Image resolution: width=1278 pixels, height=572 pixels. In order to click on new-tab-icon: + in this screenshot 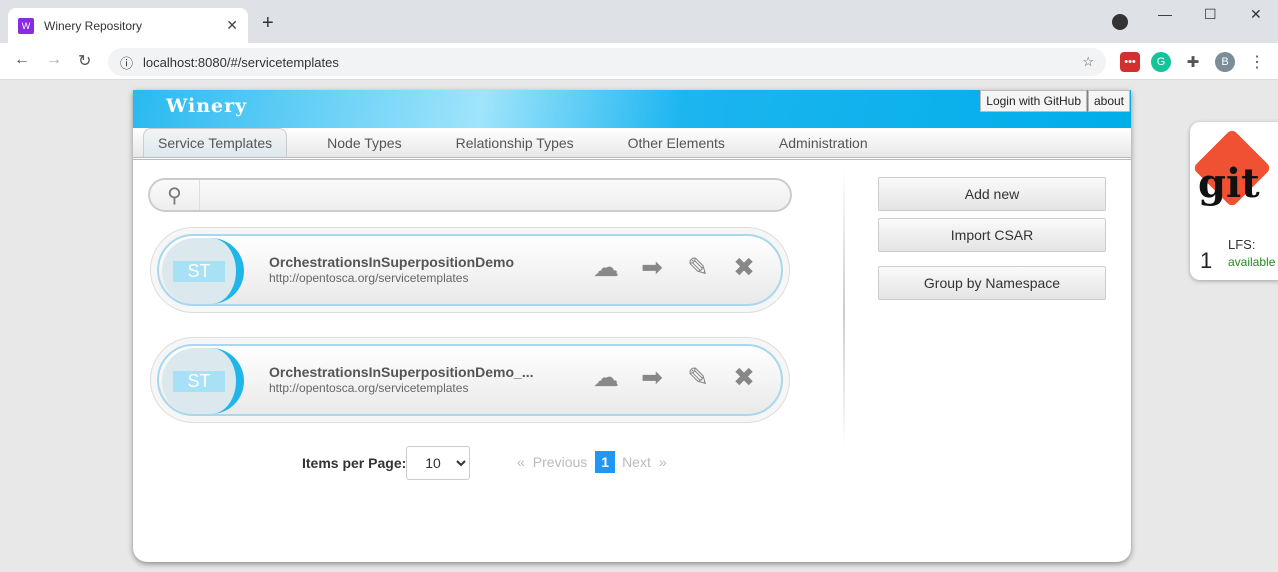, I will do `click(268, 23)`.